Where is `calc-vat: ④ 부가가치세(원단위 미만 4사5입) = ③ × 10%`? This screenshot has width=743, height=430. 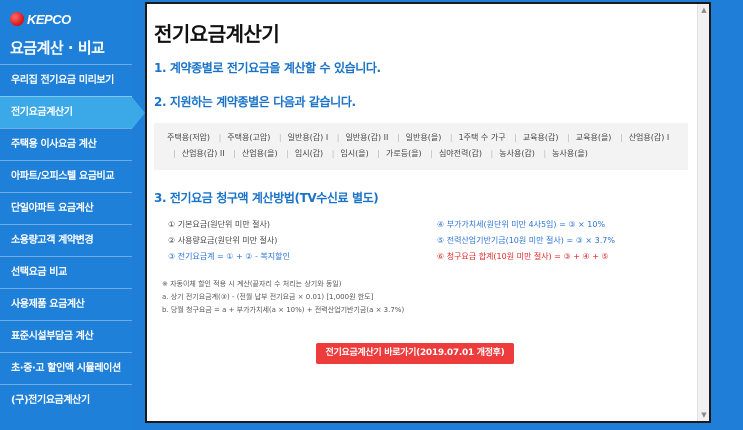
calc-vat: ④ 부가가치세(원단위 미만 4사5입) = ③ × 10% is located at coordinates (521, 224).